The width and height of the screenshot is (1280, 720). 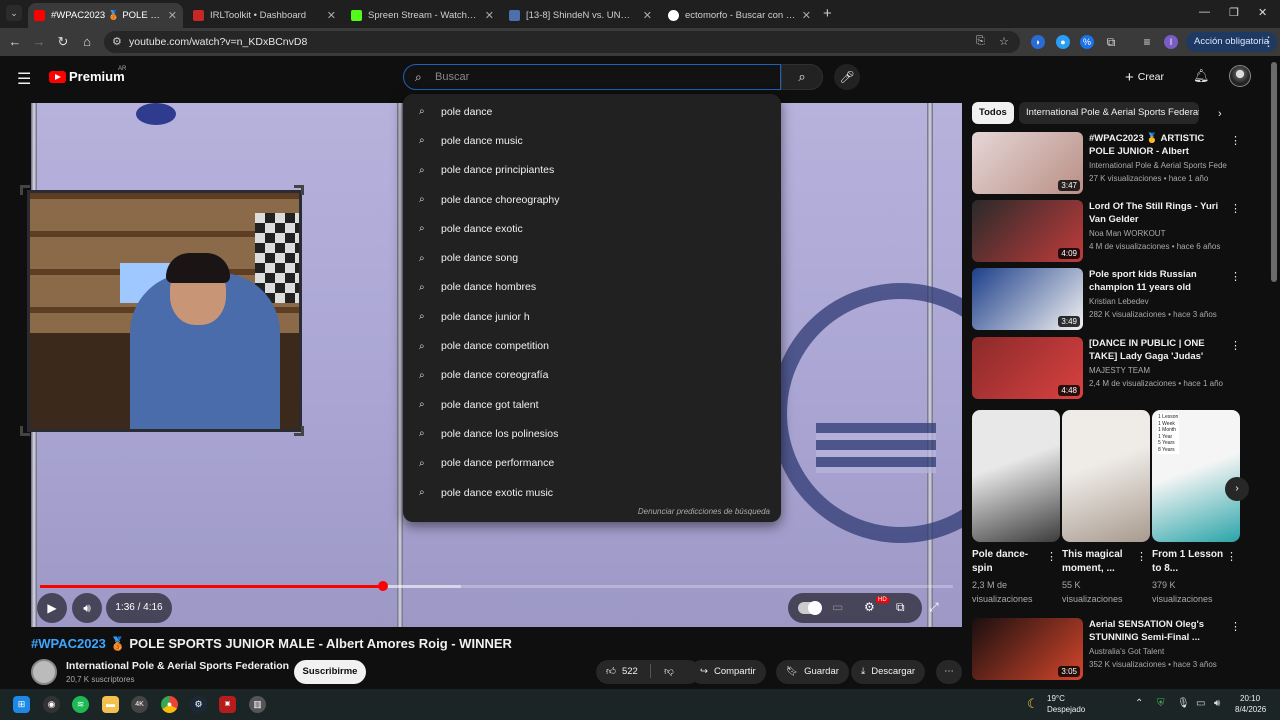 I want to click on weather-description: Despejado, so click(x=1066, y=709).